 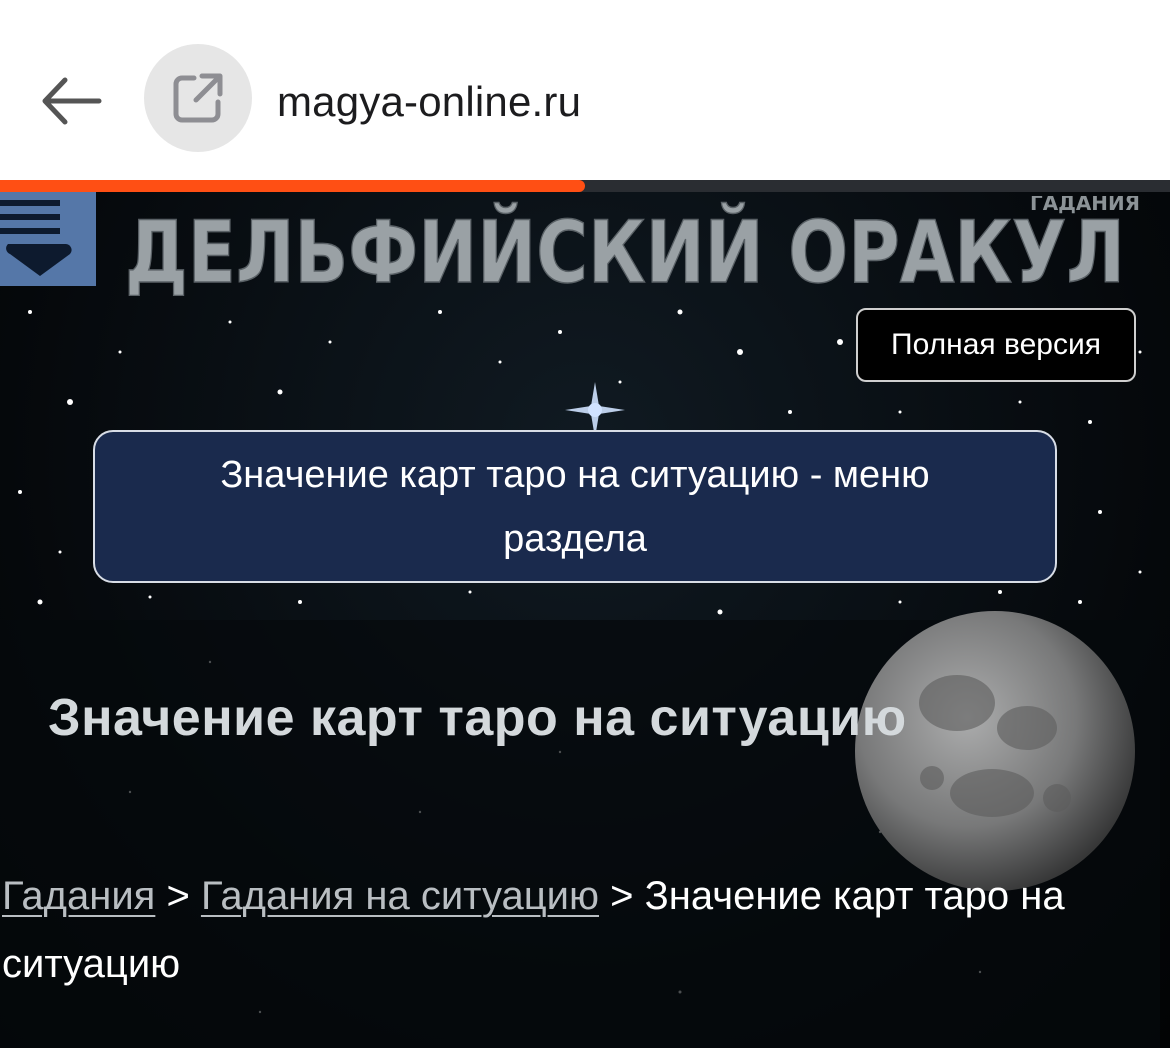 I want to click on site-info-button, so click(x=198, y=98).